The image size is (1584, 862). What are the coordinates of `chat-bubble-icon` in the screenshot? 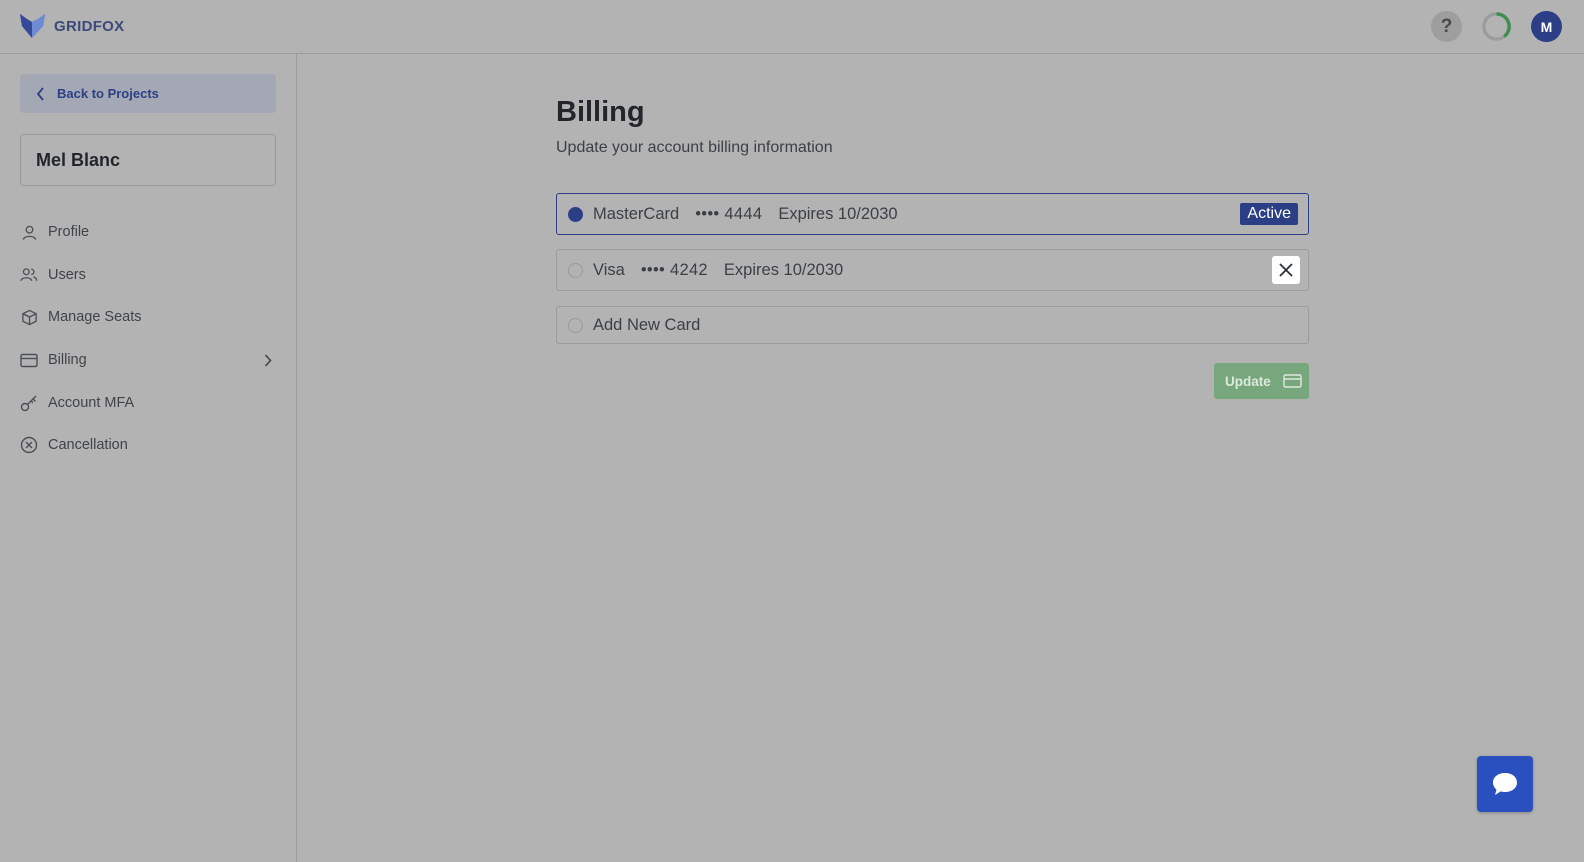 It's located at (1505, 784).